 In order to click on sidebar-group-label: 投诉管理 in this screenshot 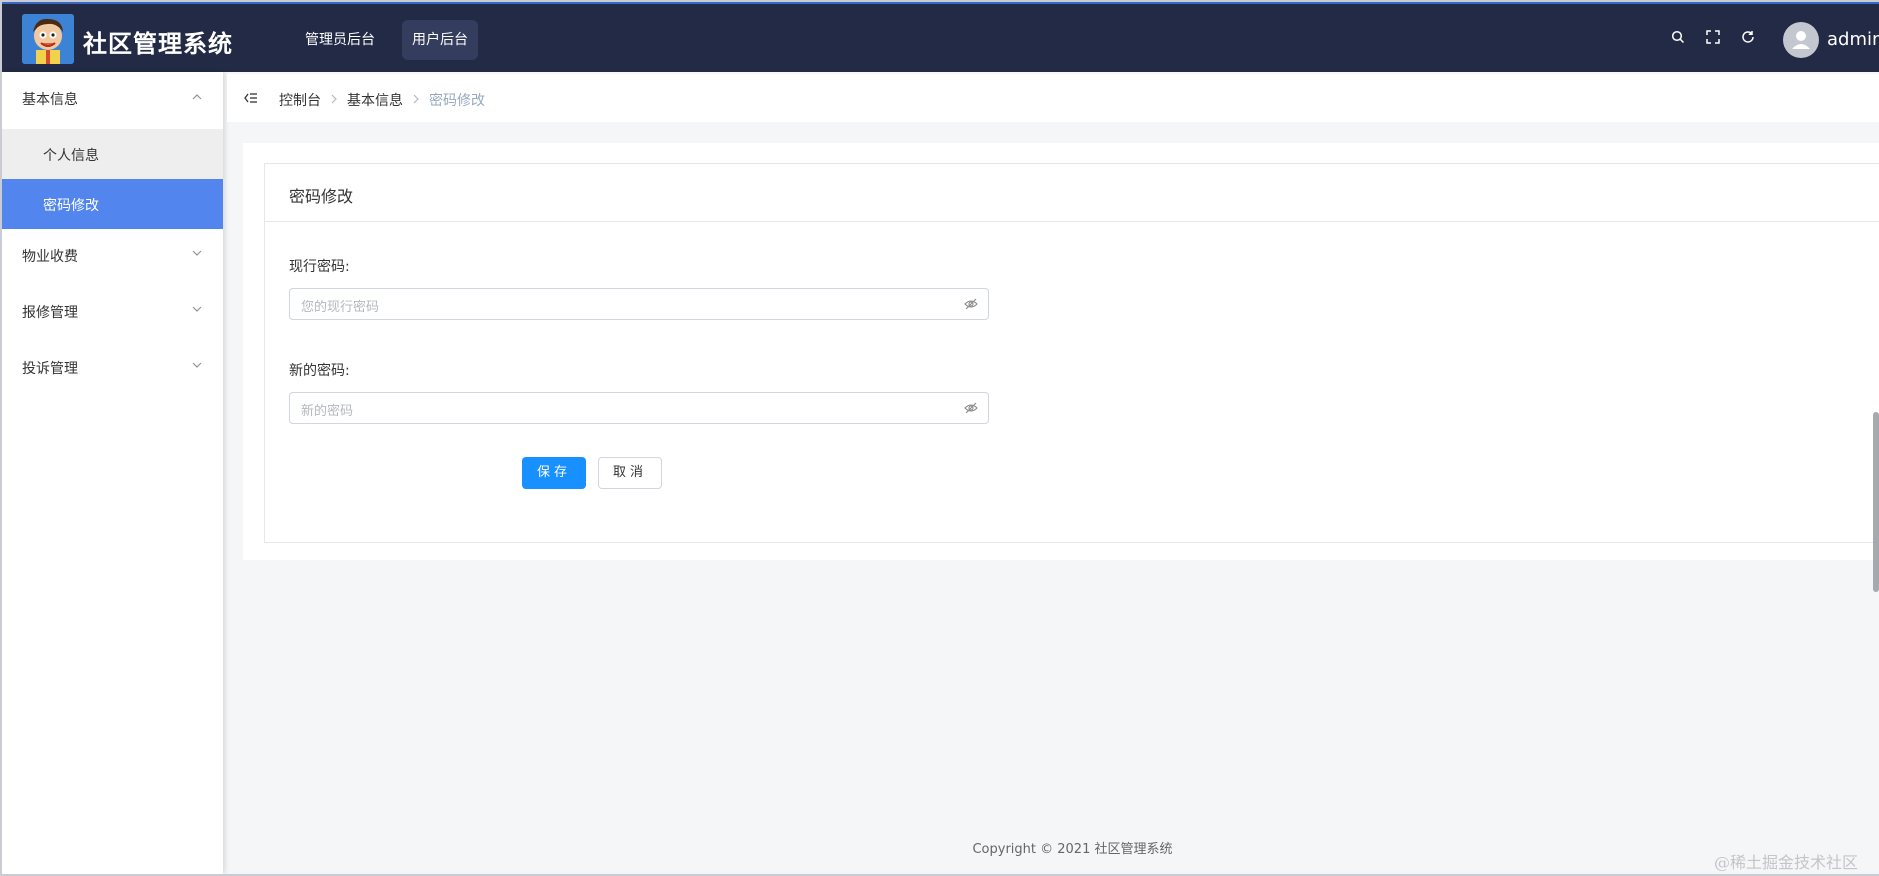, I will do `click(50, 369)`.